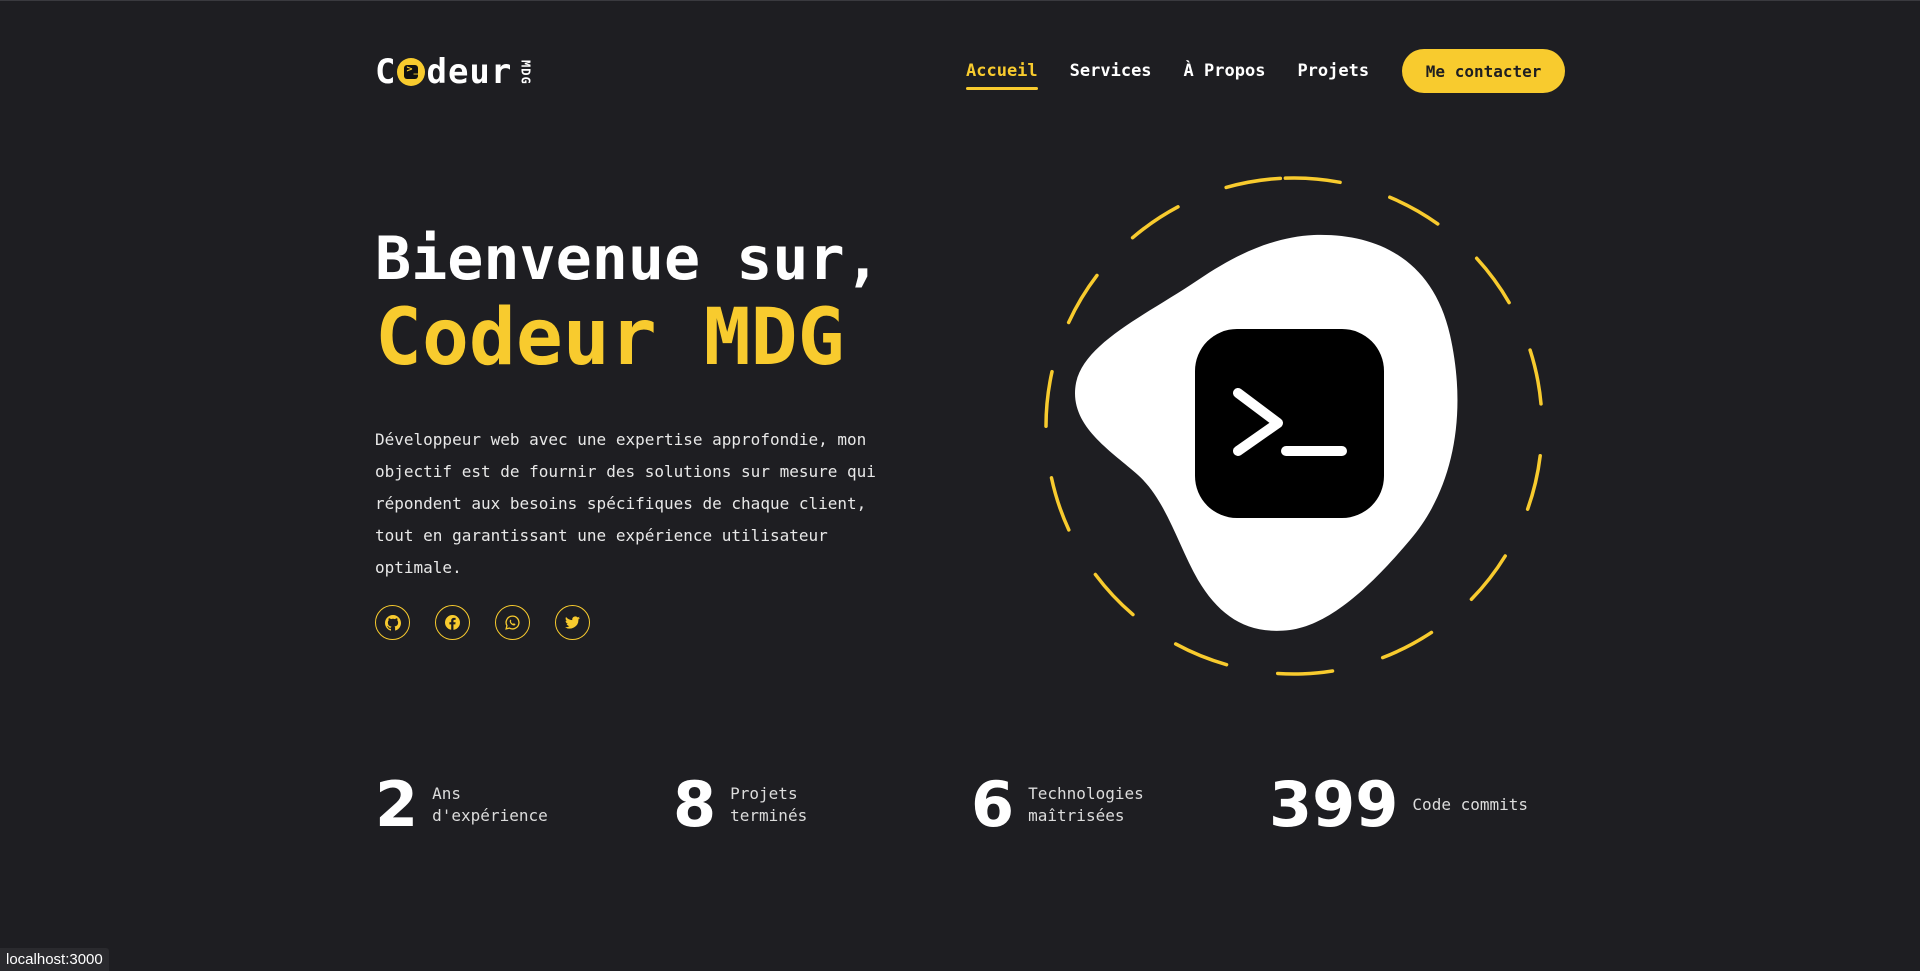  I want to click on logo-text-deur: deur, so click(469, 72).